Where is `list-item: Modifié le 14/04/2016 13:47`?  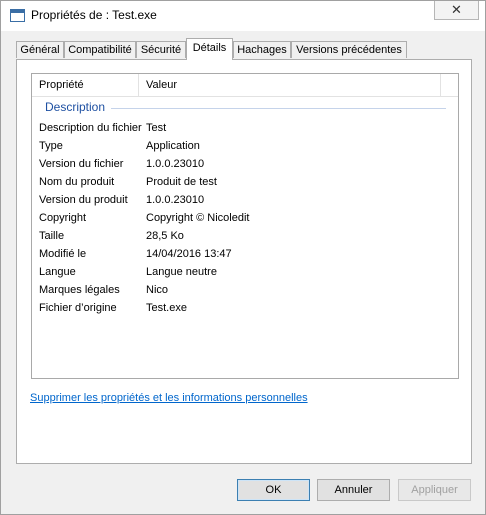
list-item: Modifié le 14/04/2016 13:47 is located at coordinates (245, 254).